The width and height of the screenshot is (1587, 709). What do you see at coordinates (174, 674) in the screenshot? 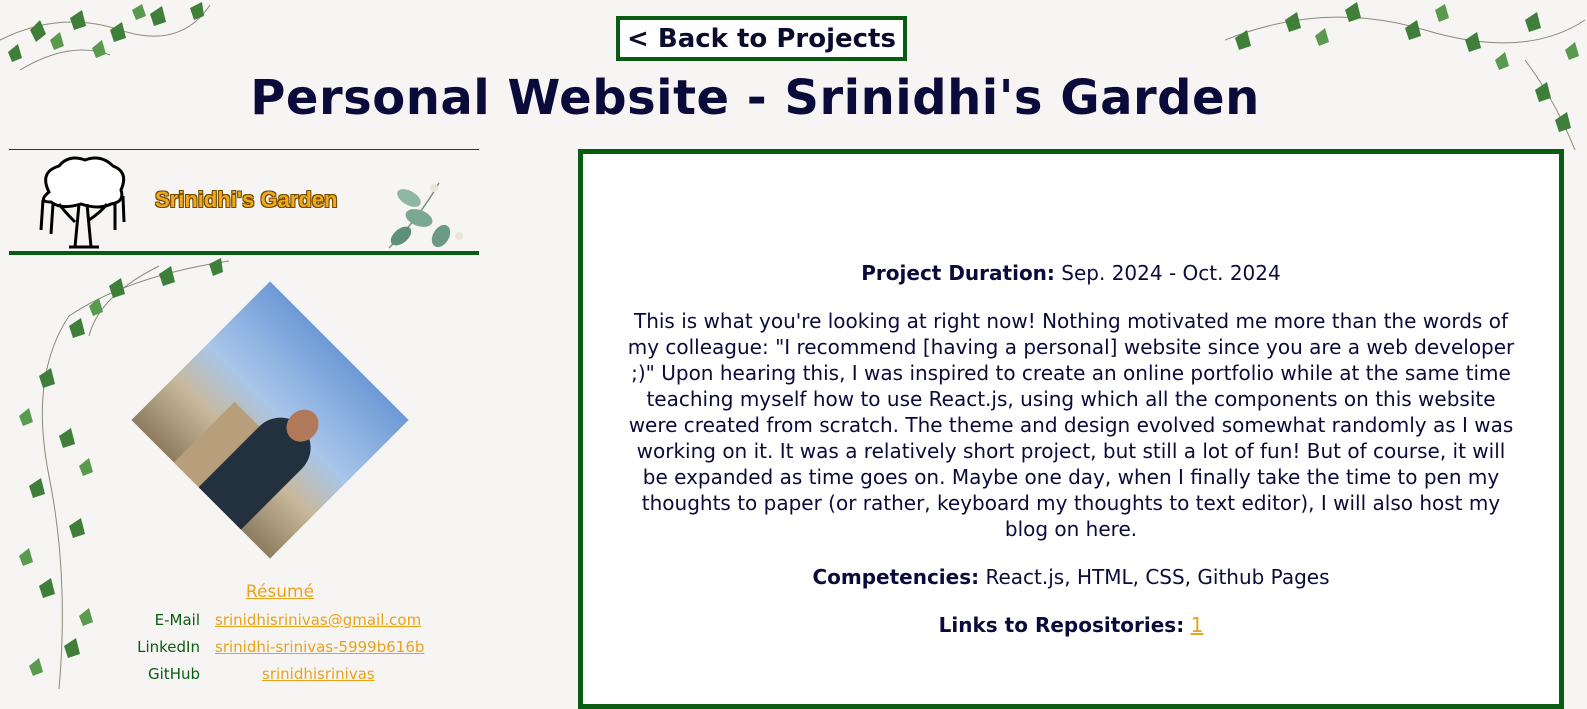
I see `contact-label: GitHub` at bounding box center [174, 674].